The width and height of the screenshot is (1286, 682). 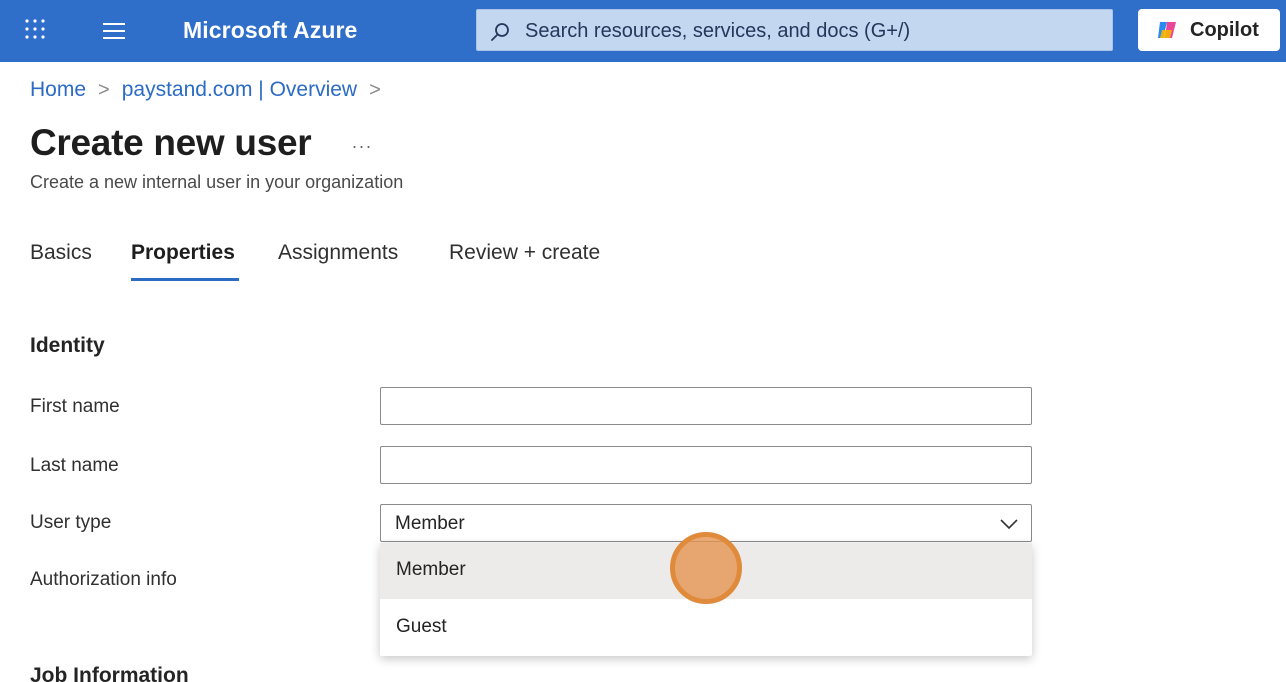 I want to click on job-information-heading: Job Information, so click(x=109, y=673).